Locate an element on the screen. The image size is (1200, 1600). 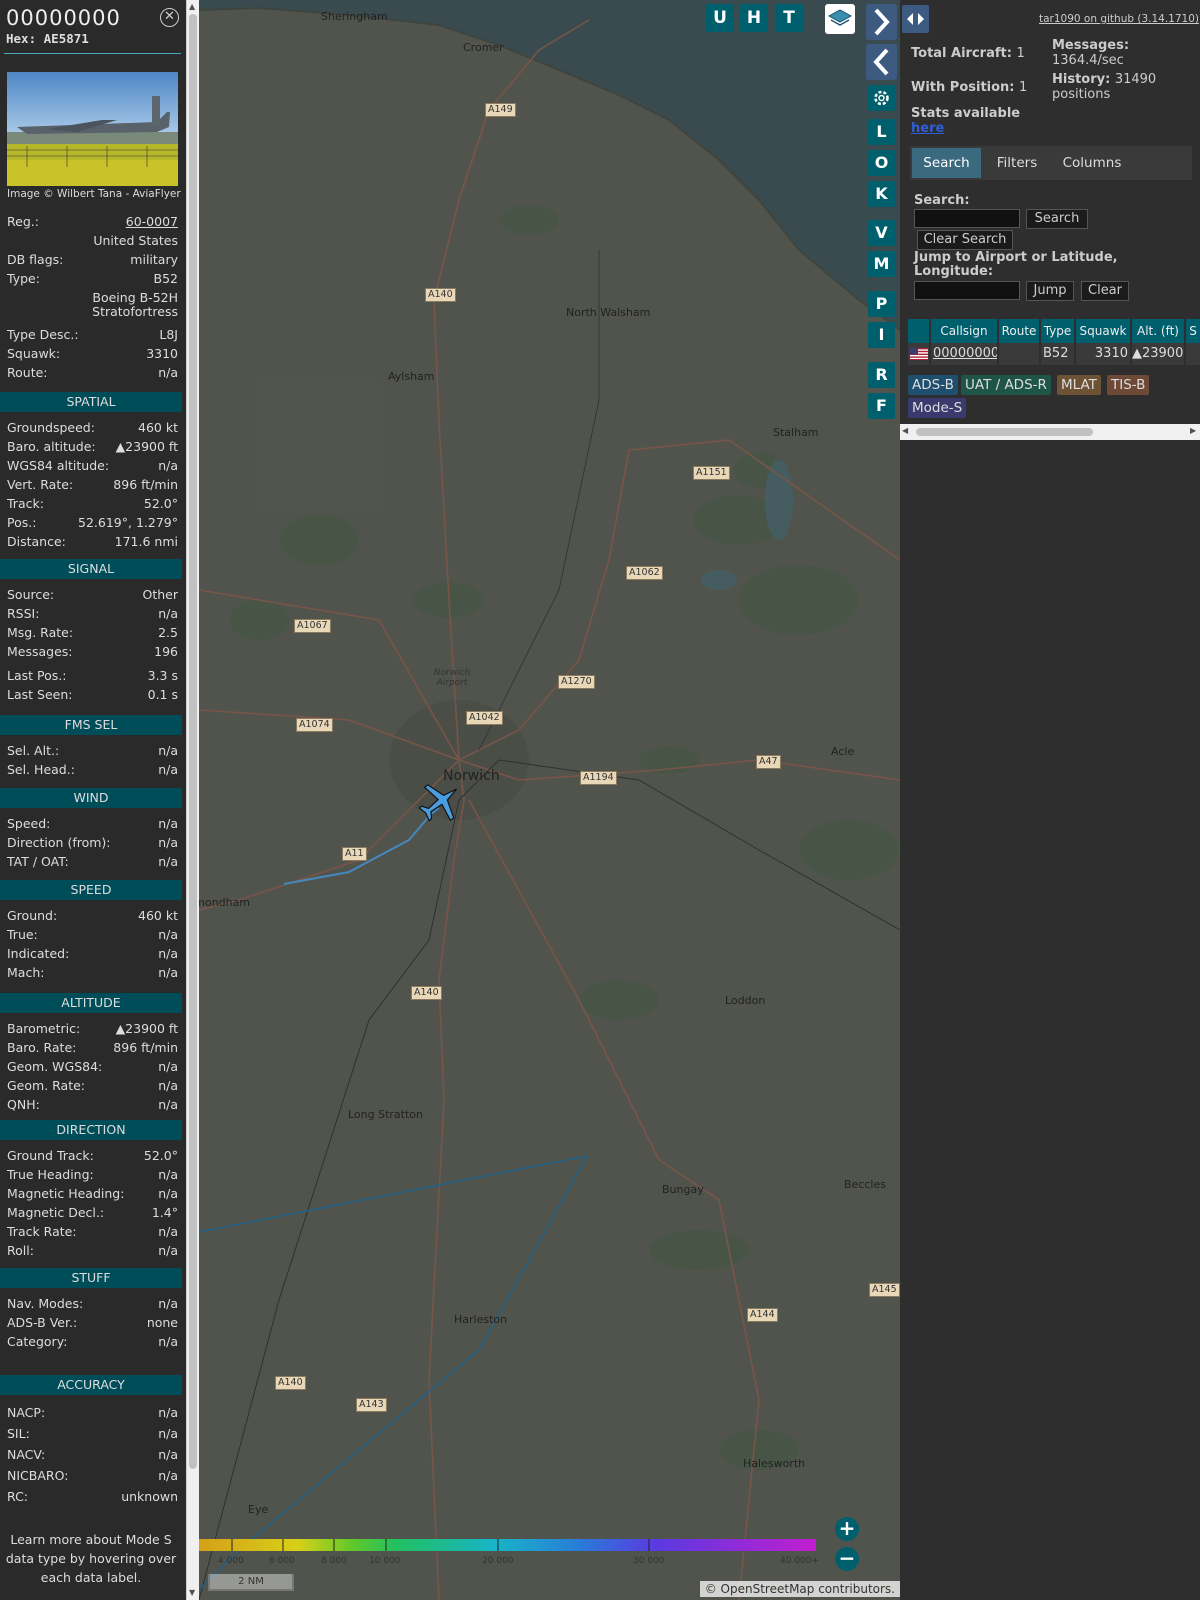
detail-value: 60-0007 is located at coordinates (152, 221).